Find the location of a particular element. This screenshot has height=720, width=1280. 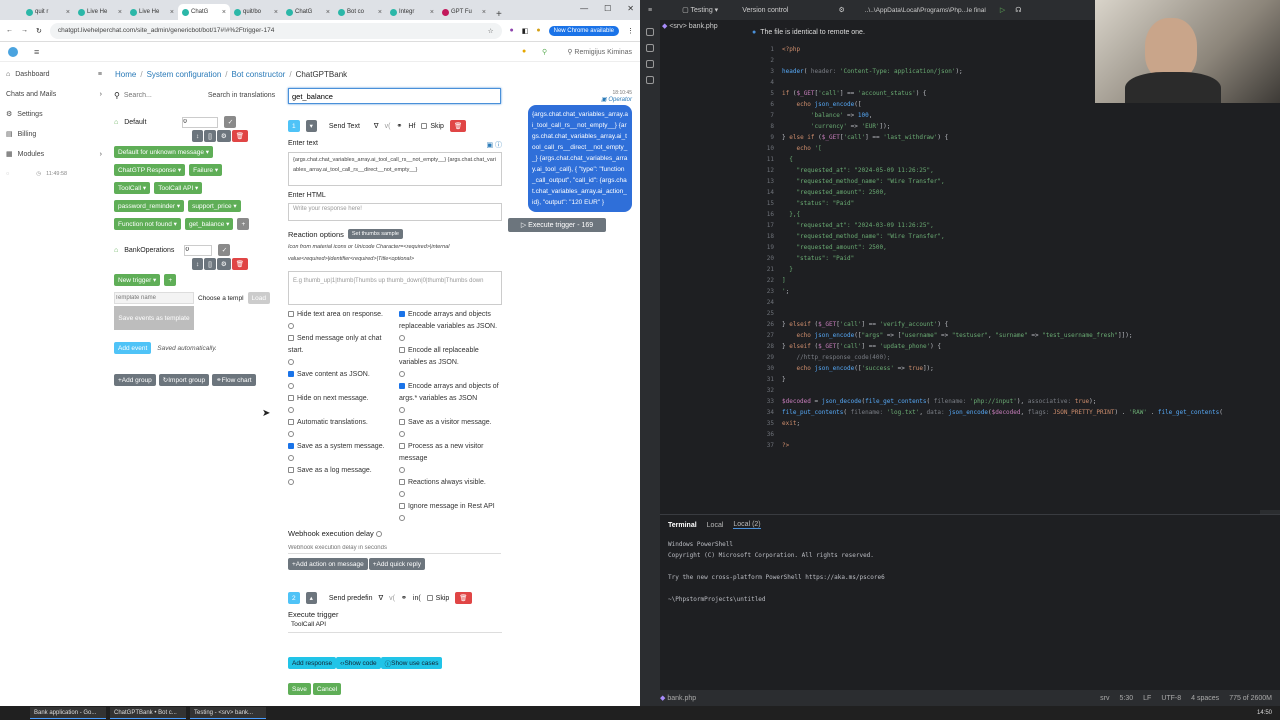

add-event-button: Add event is located at coordinates (133, 348).